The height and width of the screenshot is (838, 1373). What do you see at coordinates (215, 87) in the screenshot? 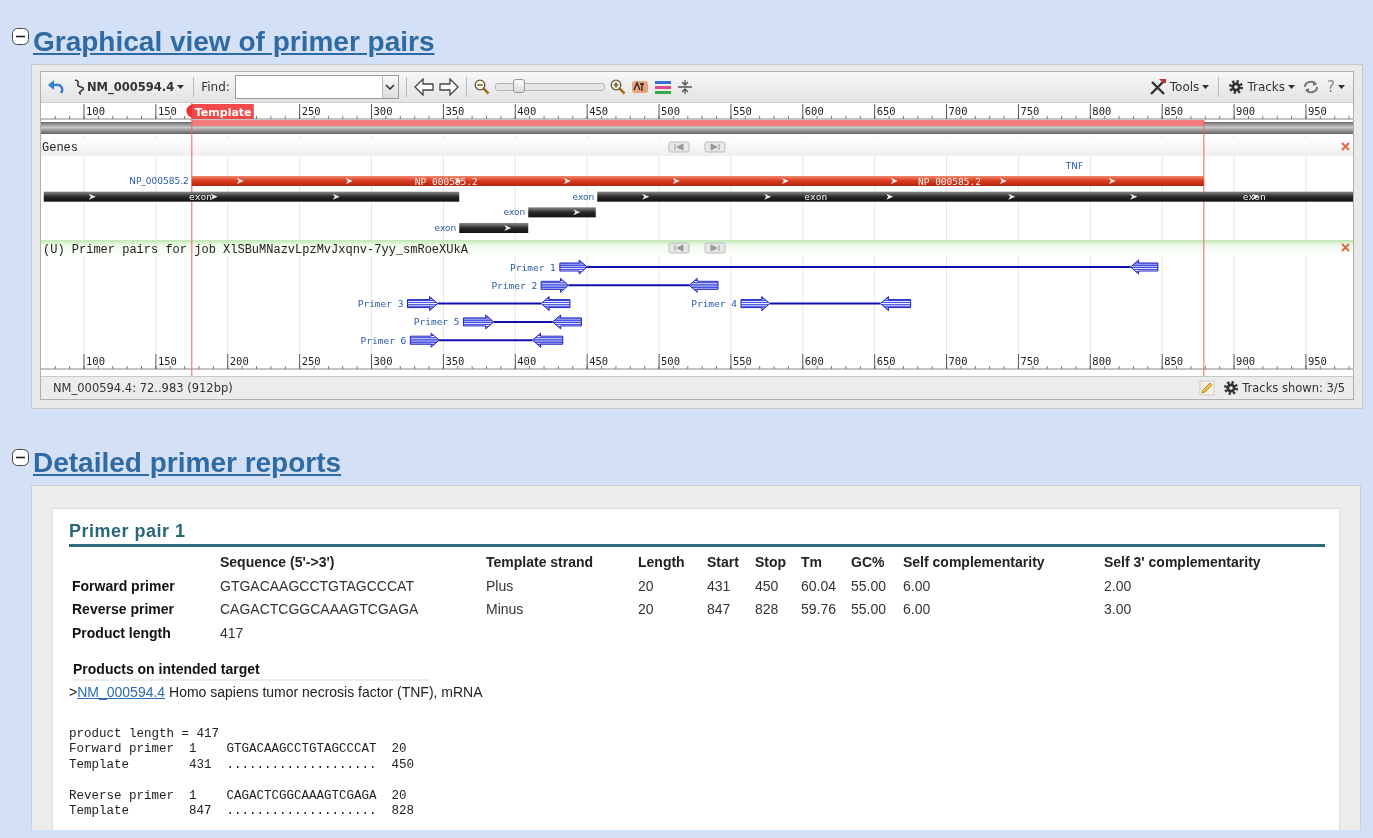
I see `find-label: Find:` at bounding box center [215, 87].